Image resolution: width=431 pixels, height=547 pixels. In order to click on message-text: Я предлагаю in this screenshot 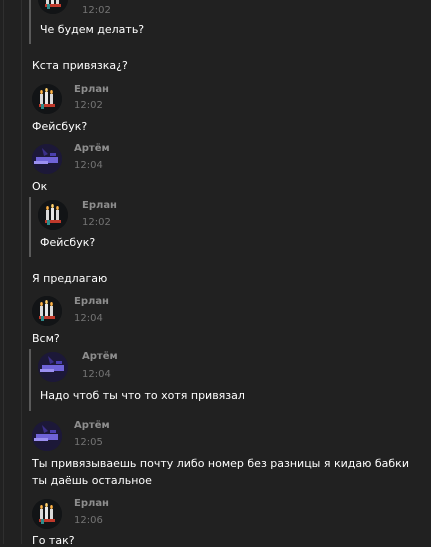, I will do `click(70, 278)`.